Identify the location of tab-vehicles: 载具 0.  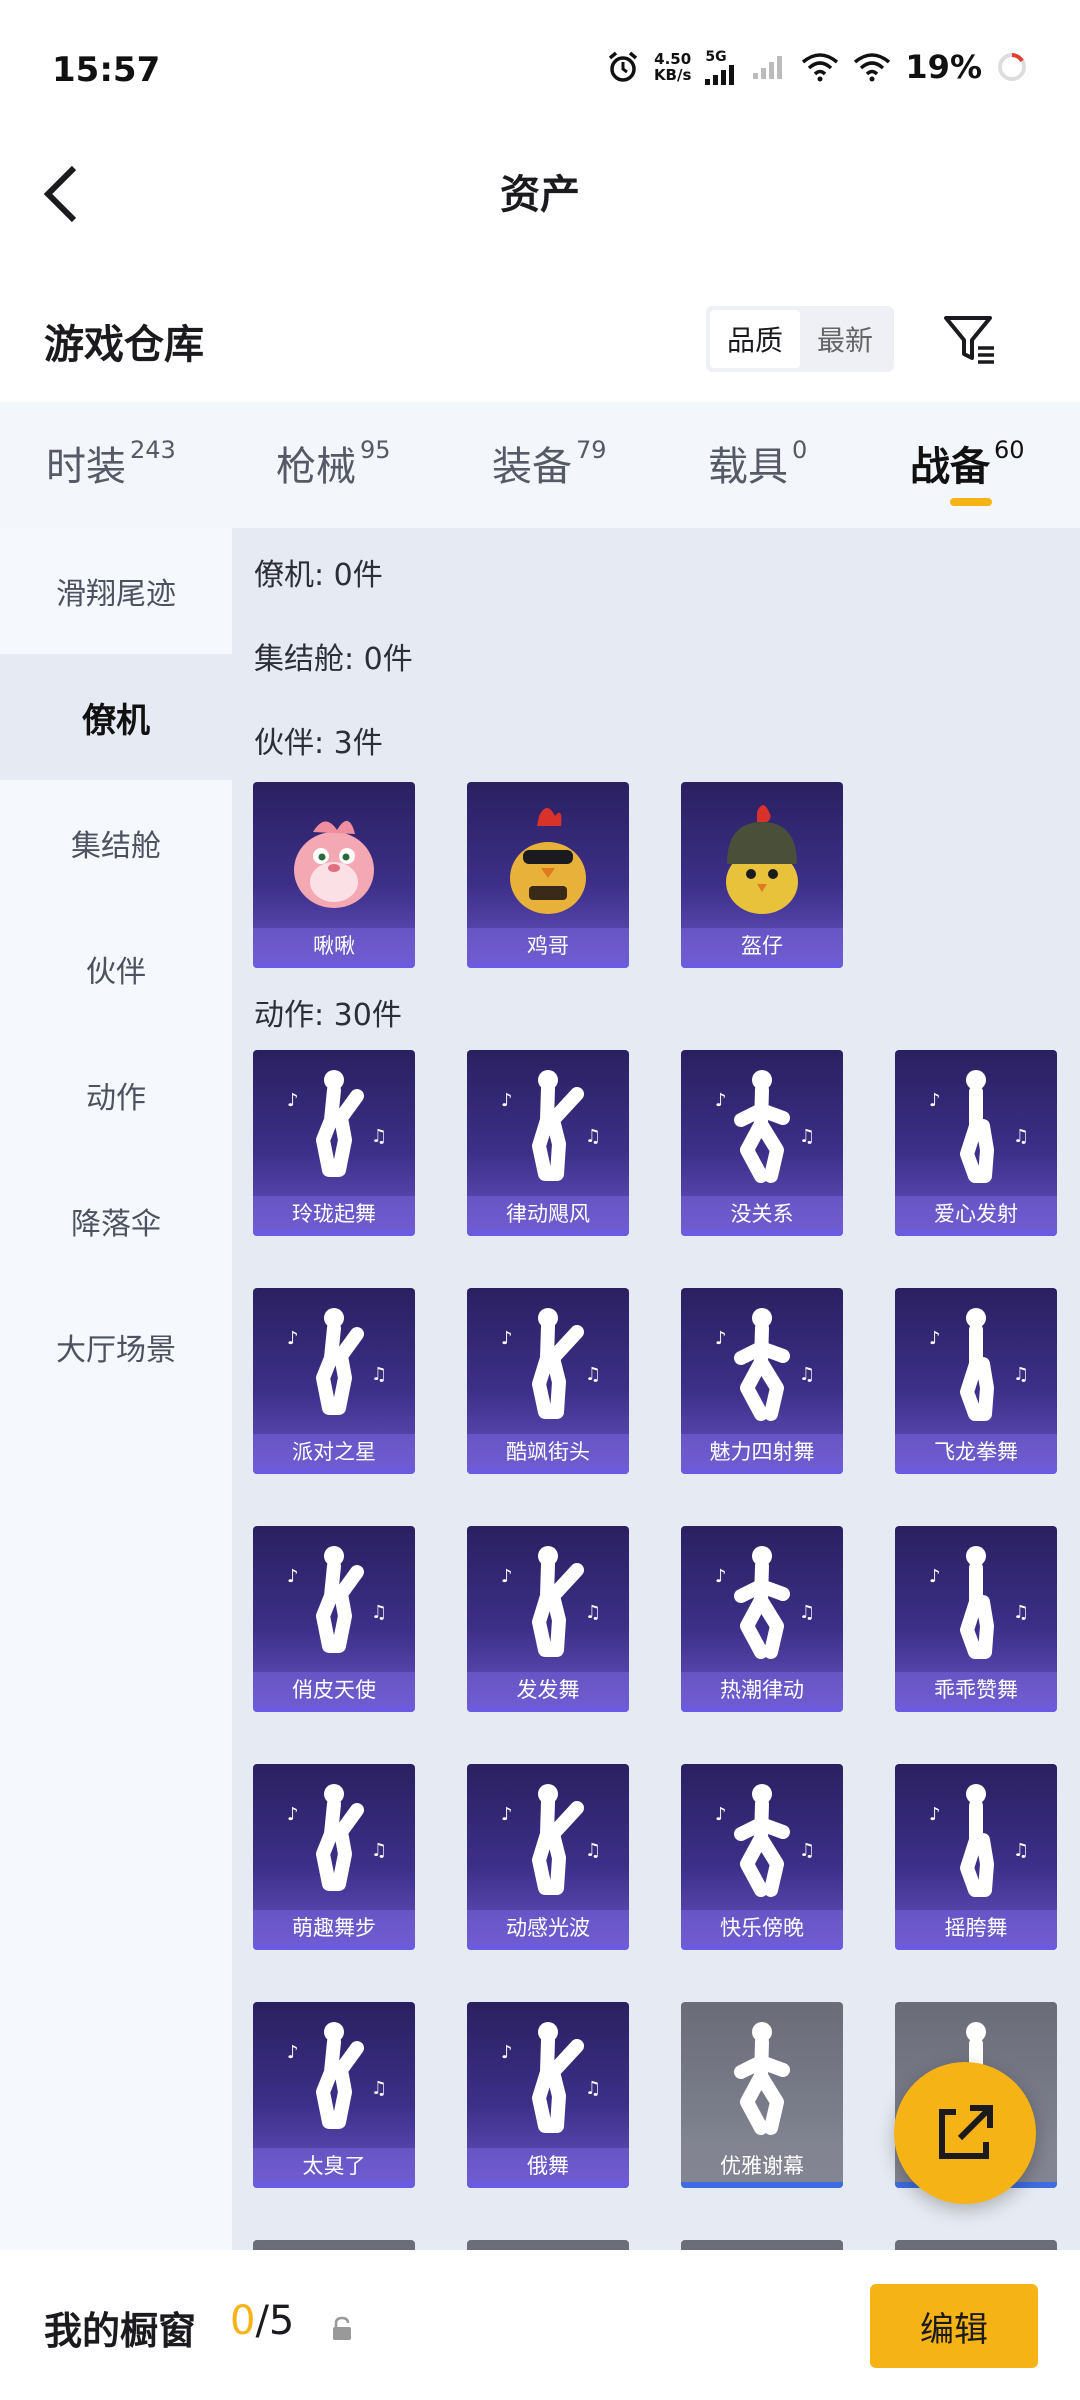
(757, 463).